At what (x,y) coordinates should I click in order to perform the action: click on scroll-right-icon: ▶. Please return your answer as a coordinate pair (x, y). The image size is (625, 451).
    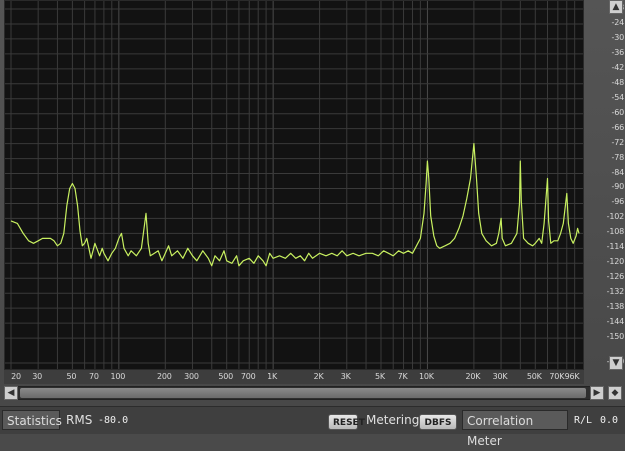
    Looking at the image, I should click on (597, 393).